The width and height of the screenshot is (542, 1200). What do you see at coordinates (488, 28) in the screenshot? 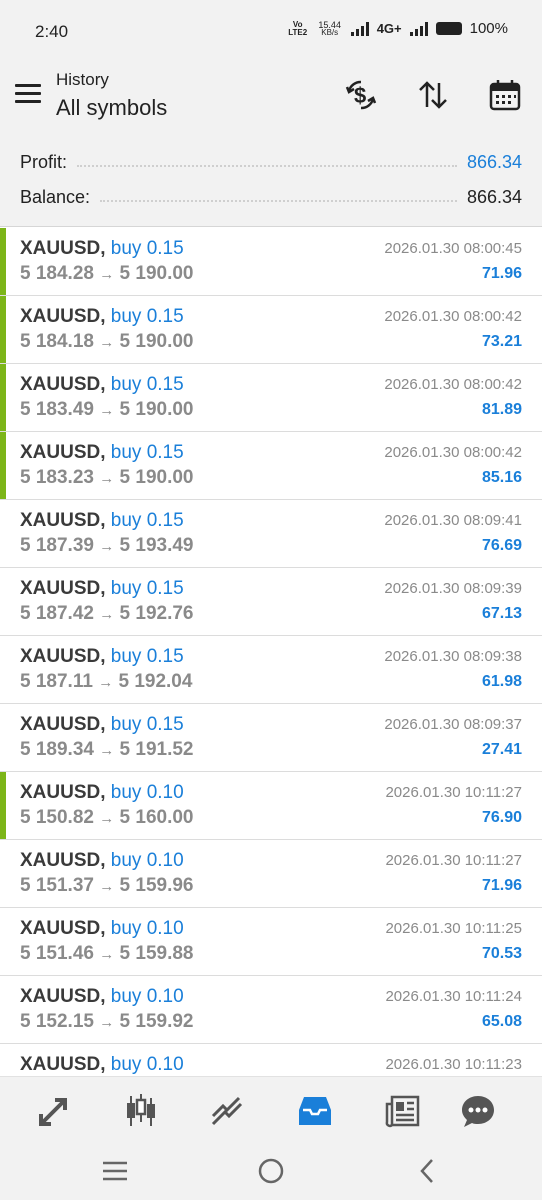
I see `battery-level: 100%` at bounding box center [488, 28].